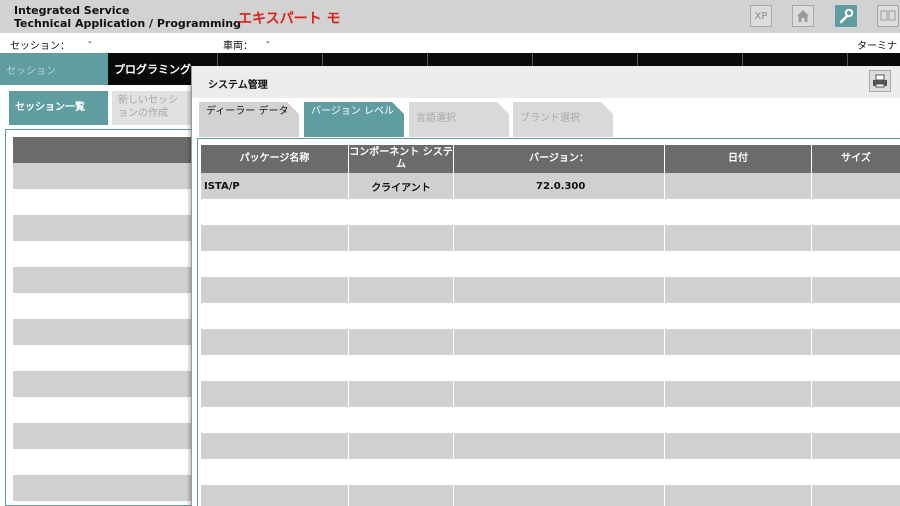  I want to click on info-bar: セッション： - 車両： - ターミナ, so click(450, 43).